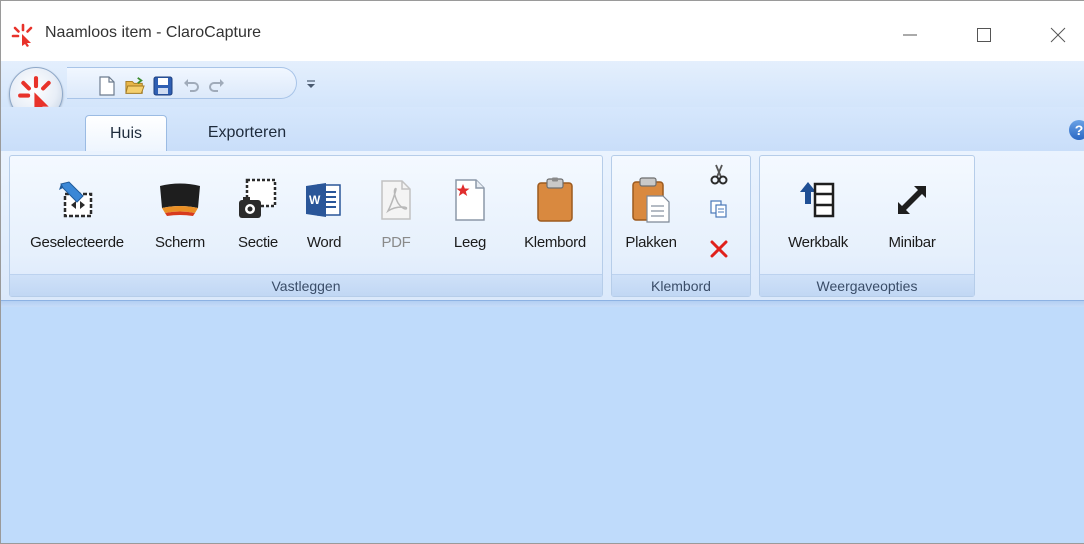 Image resolution: width=1084 pixels, height=544 pixels. I want to click on pdf-button: PDF, so click(396, 219).